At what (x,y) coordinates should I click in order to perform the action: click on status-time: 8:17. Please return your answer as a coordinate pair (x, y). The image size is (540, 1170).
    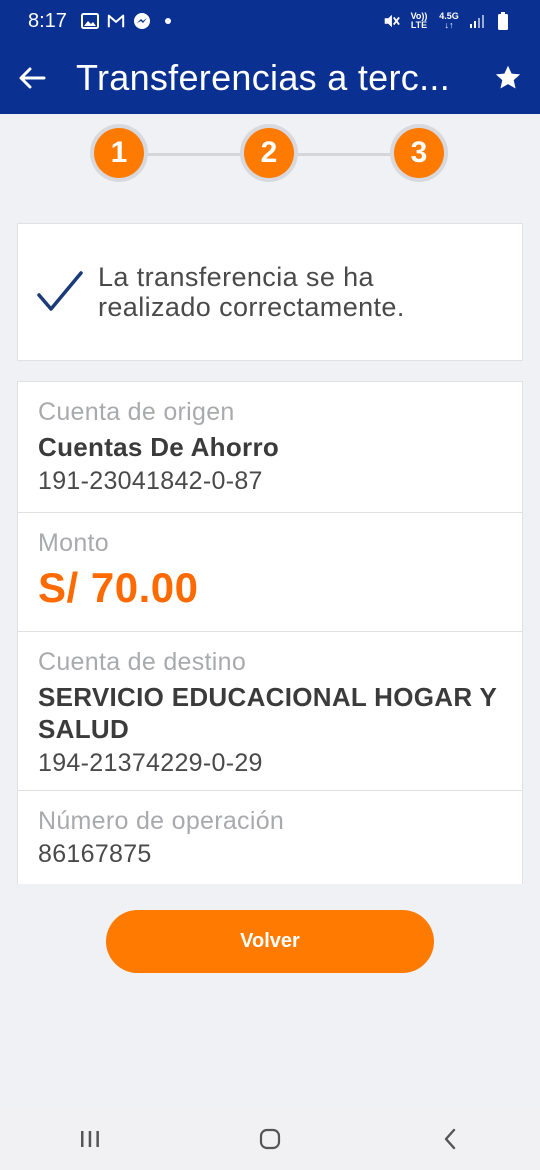
    Looking at the image, I should click on (47, 20).